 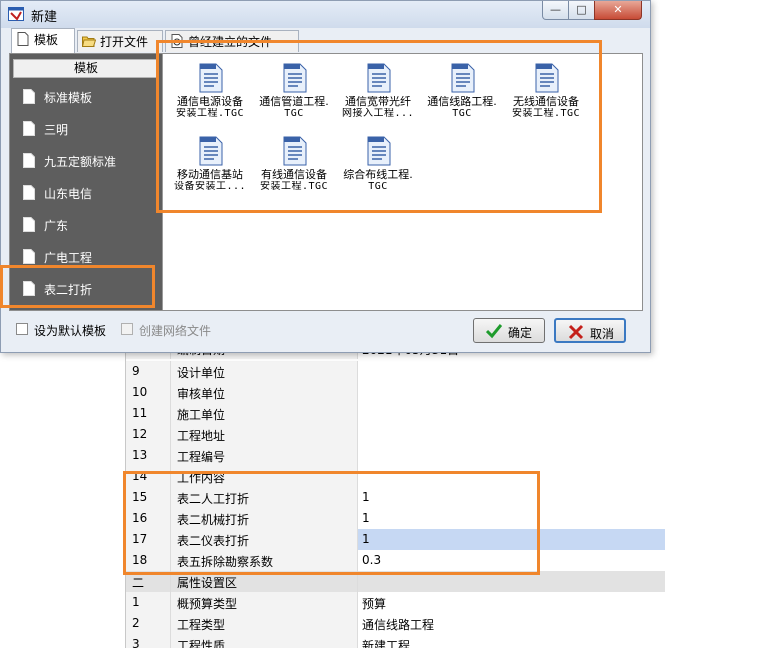 I want to click on sidebar-item-broadcast: 广电工程, so click(x=86, y=257).